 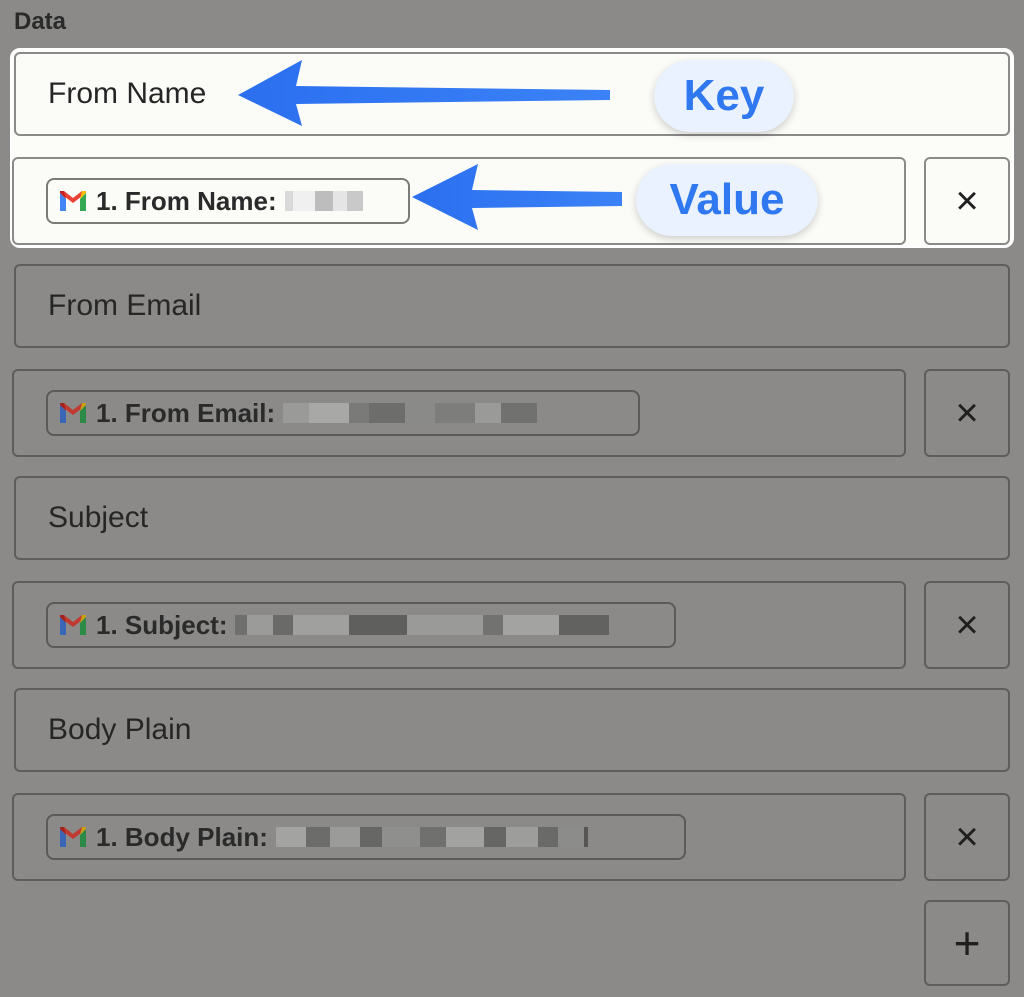 I want to click on arrow-to-value, so click(x=517, y=197).